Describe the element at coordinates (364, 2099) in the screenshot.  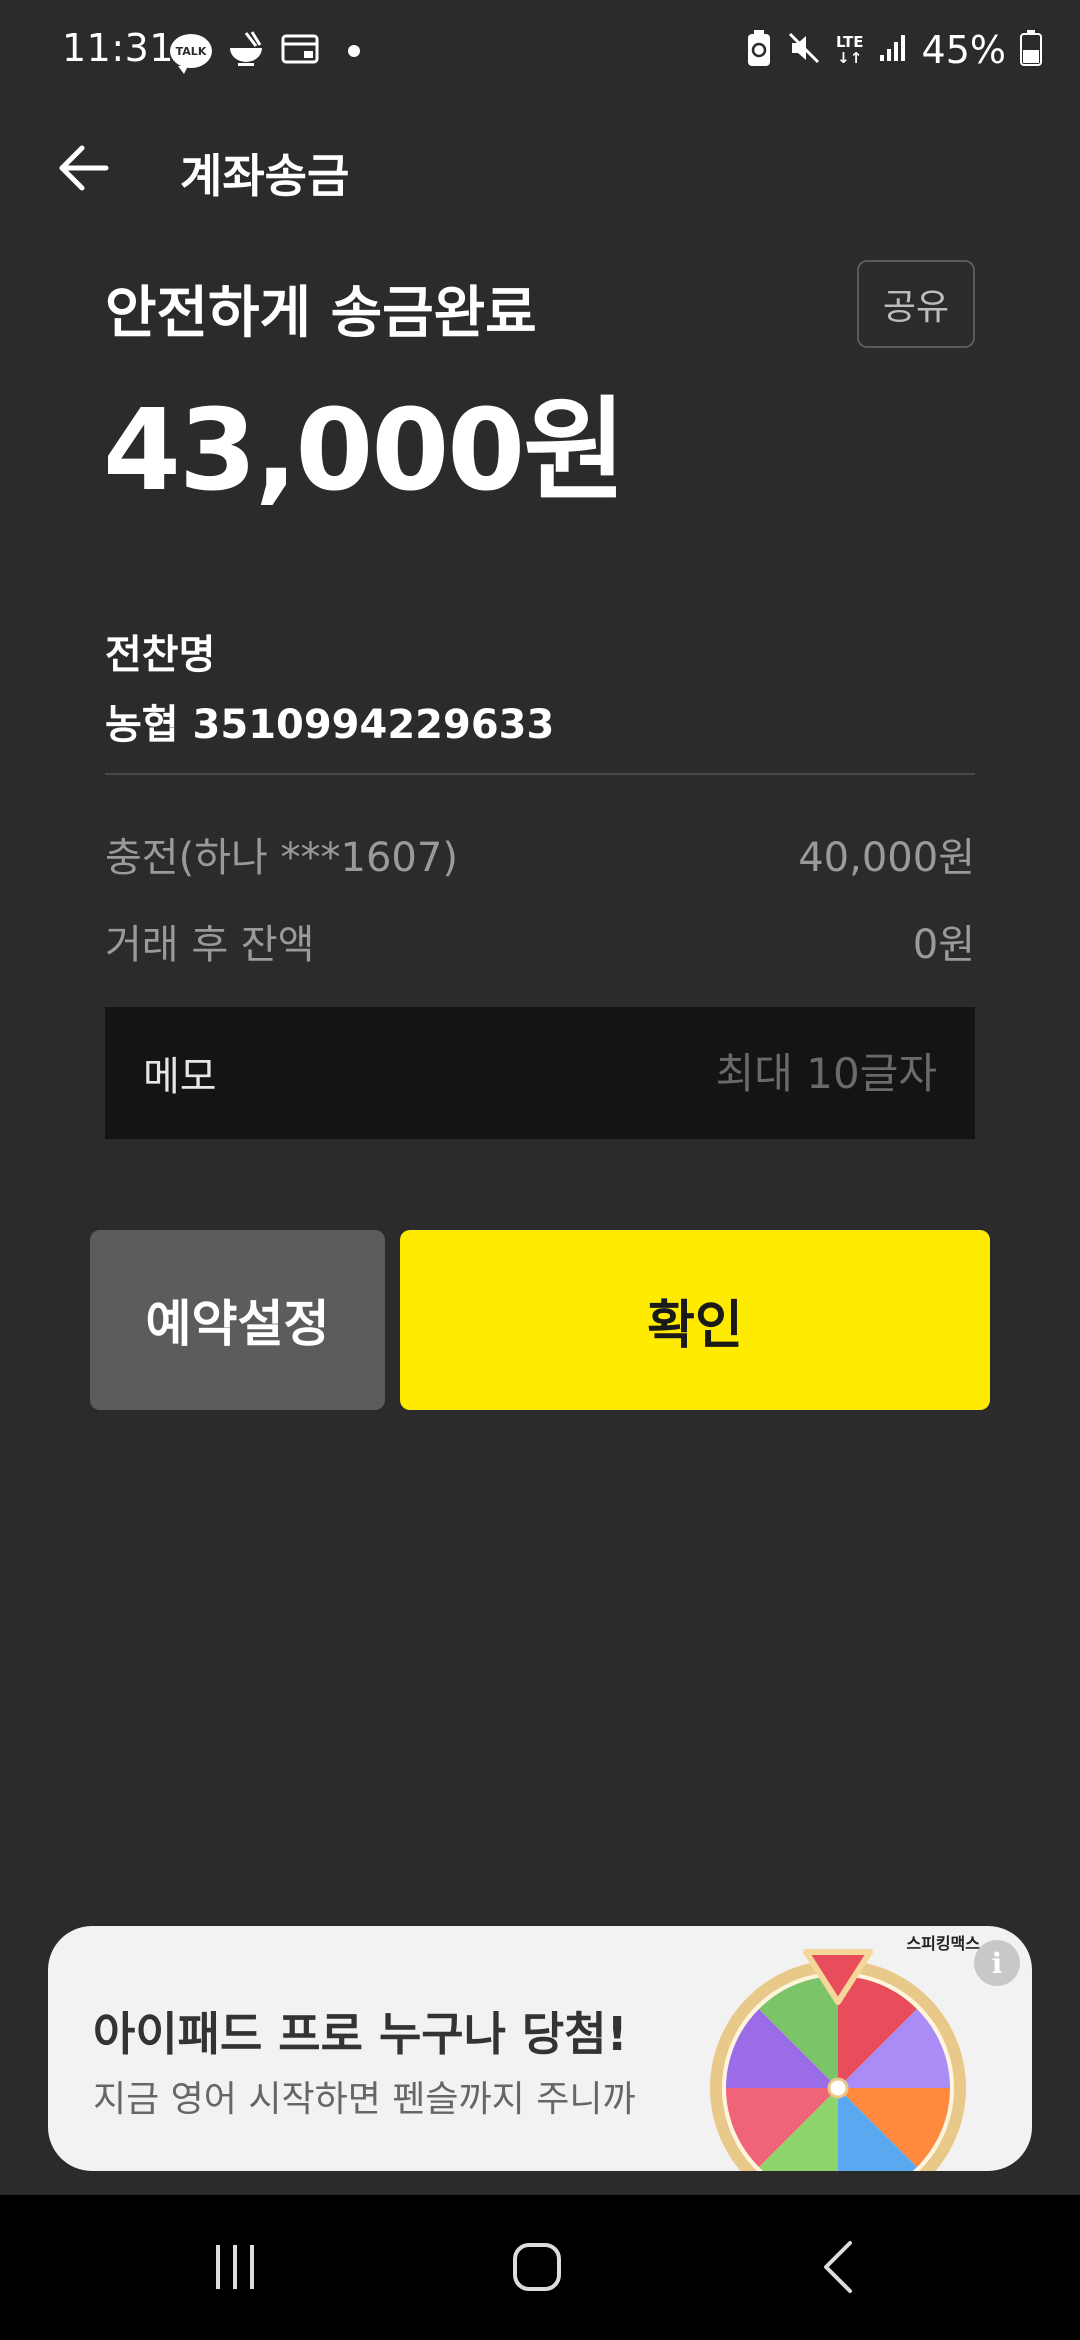
I see `ad-subtitle: 지금 영어 시작하면 펜슬까지 주니까` at that location.